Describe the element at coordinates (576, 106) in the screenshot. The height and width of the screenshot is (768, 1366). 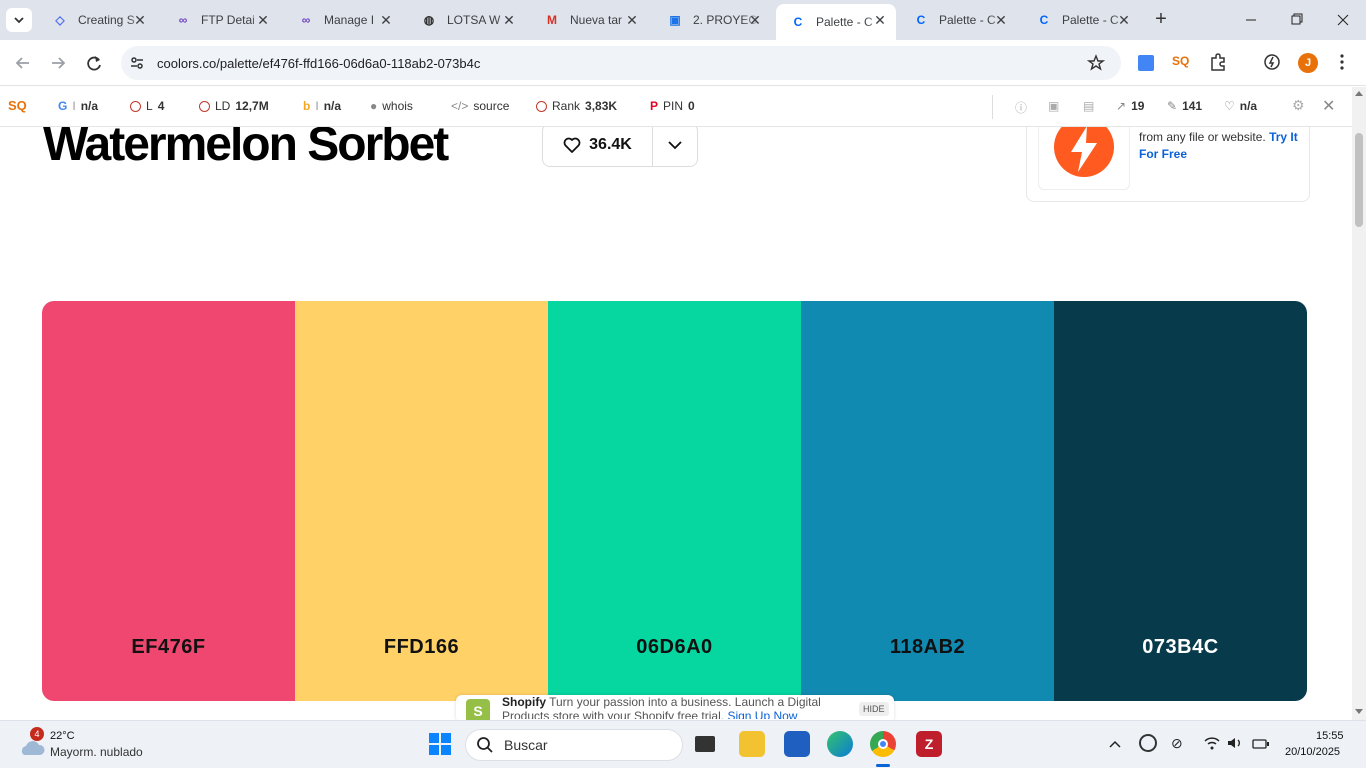
I see `rank-item: Rank 3,83K` at that location.